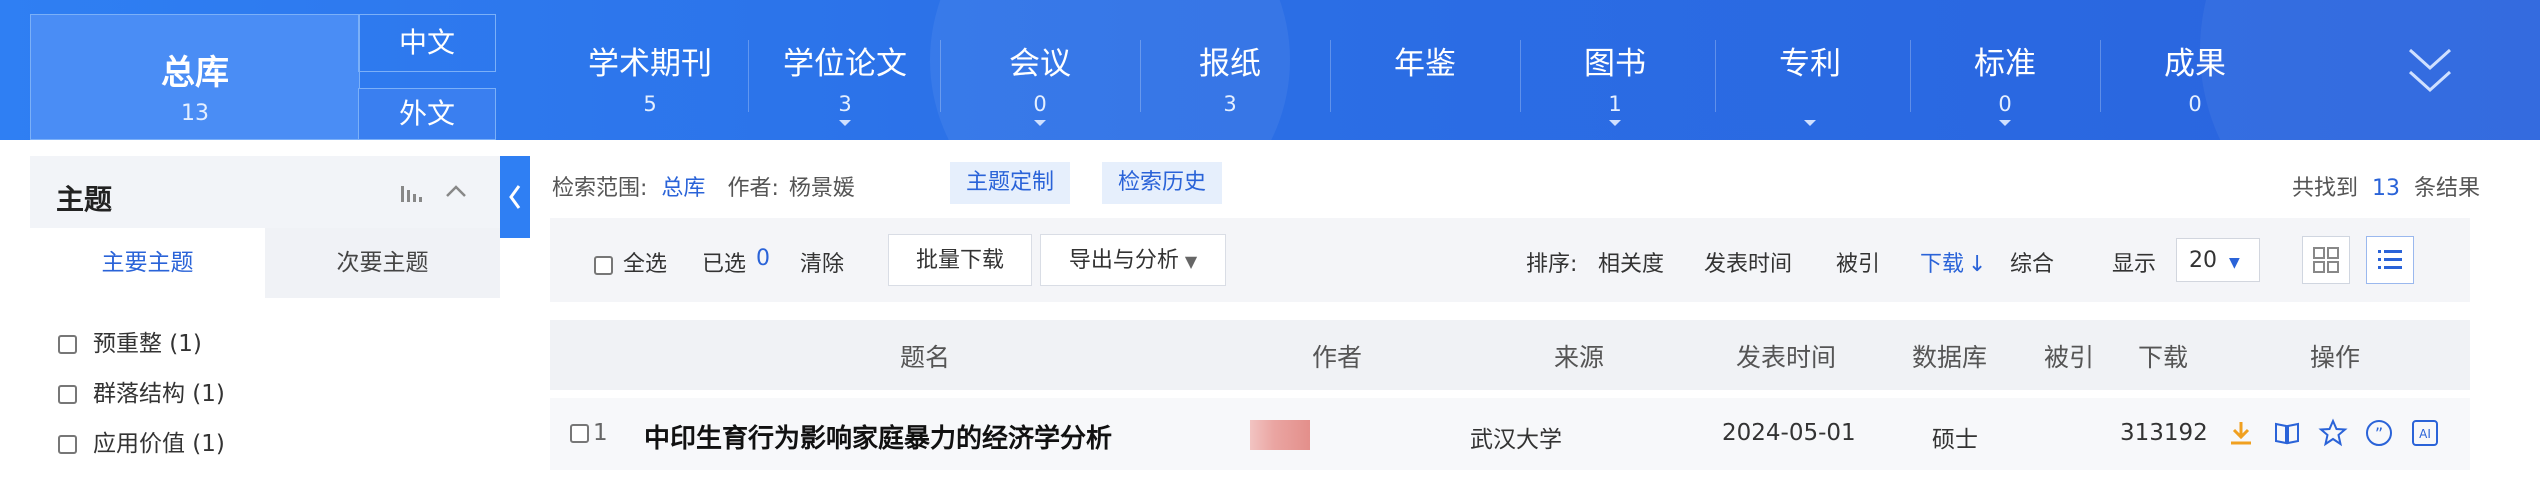  What do you see at coordinates (2134, 264) in the screenshot?
I see `display-label: 显示` at bounding box center [2134, 264].